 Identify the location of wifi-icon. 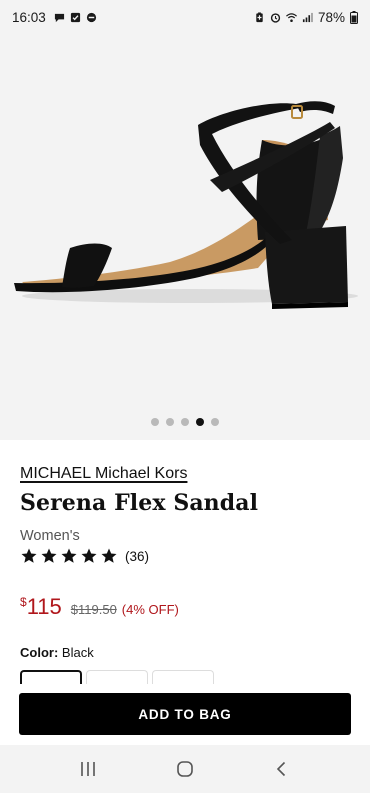
(291, 17).